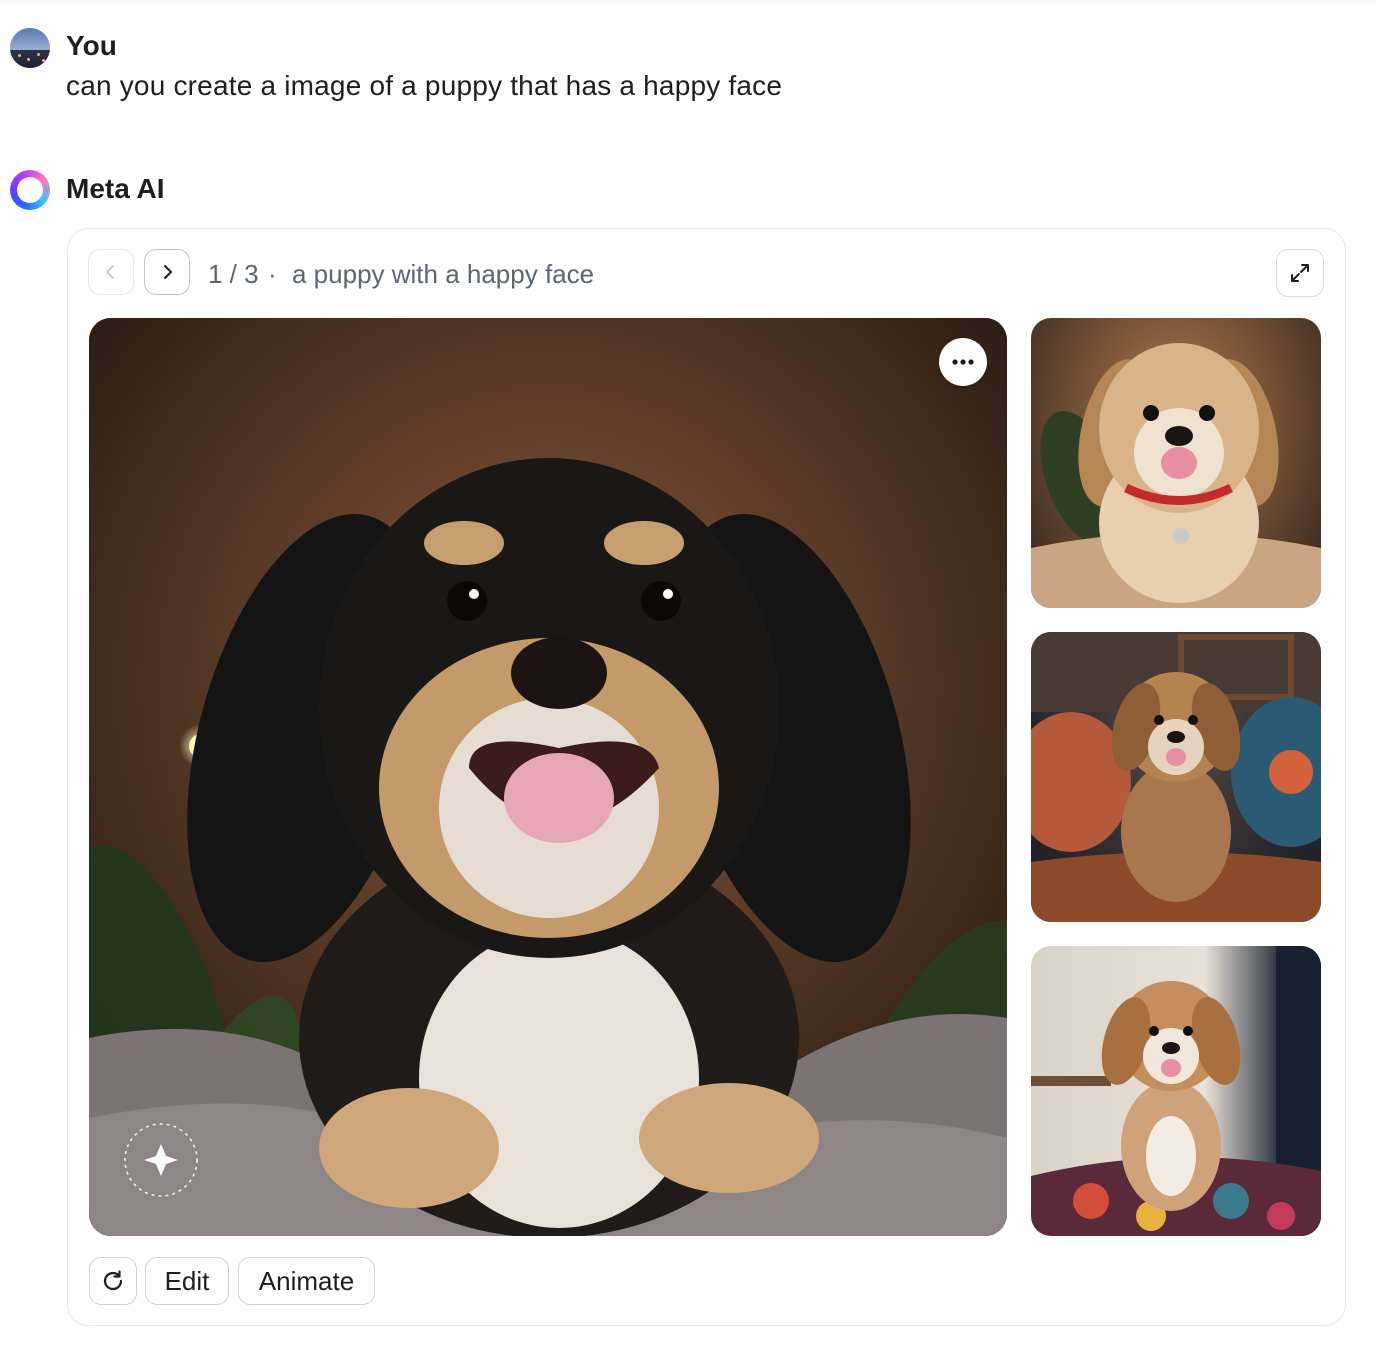 The width and height of the screenshot is (1376, 1350). What do you see at coordinates (306, 1281) in the screenshot?
I see `animate-button: Animate` at bounding box center [306, 1281].